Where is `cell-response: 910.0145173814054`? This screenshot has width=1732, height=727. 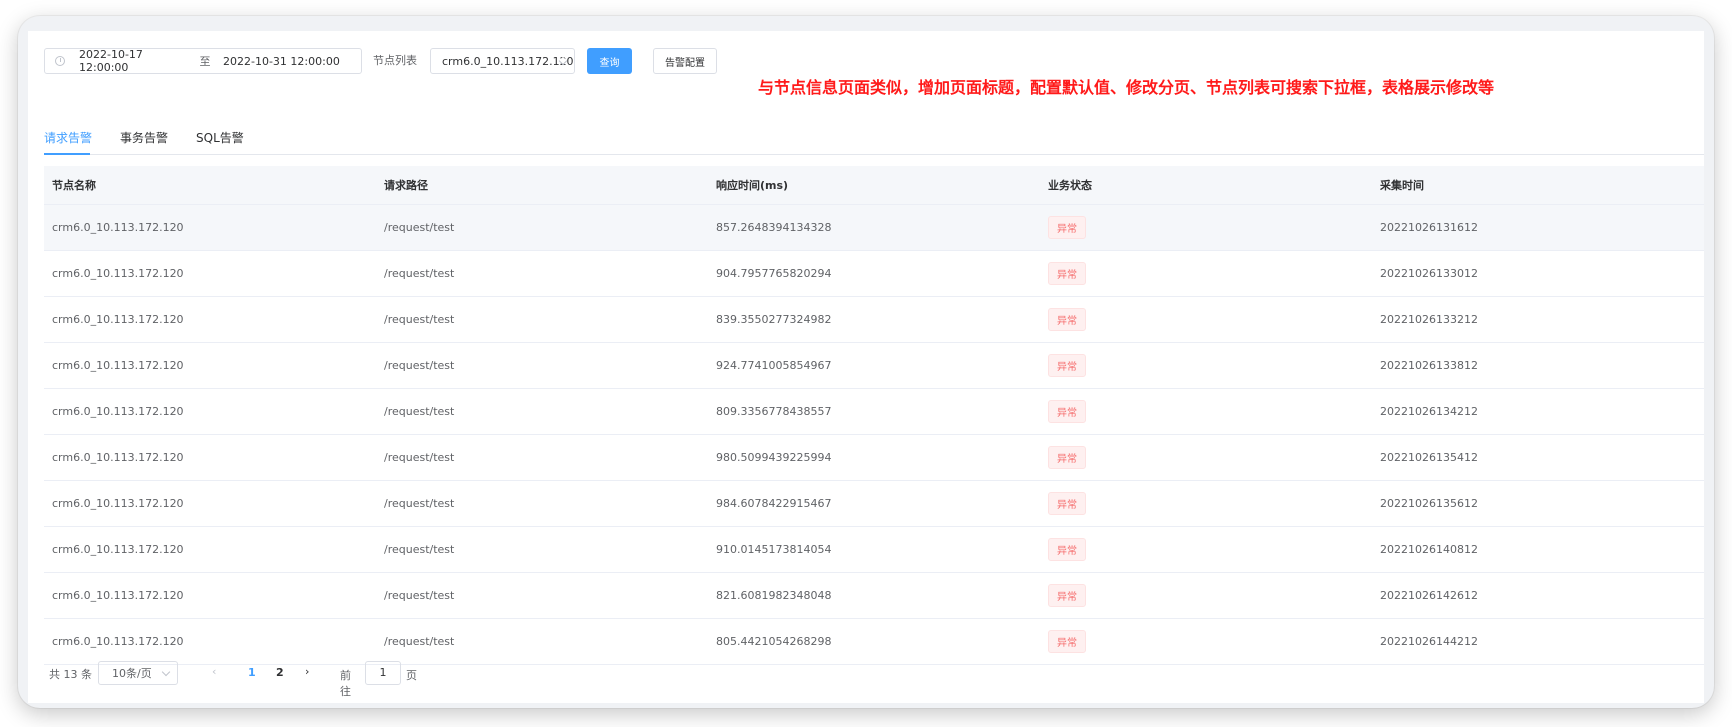
cell-response: 910.0145173814054 is located at coordinates (874, 549).